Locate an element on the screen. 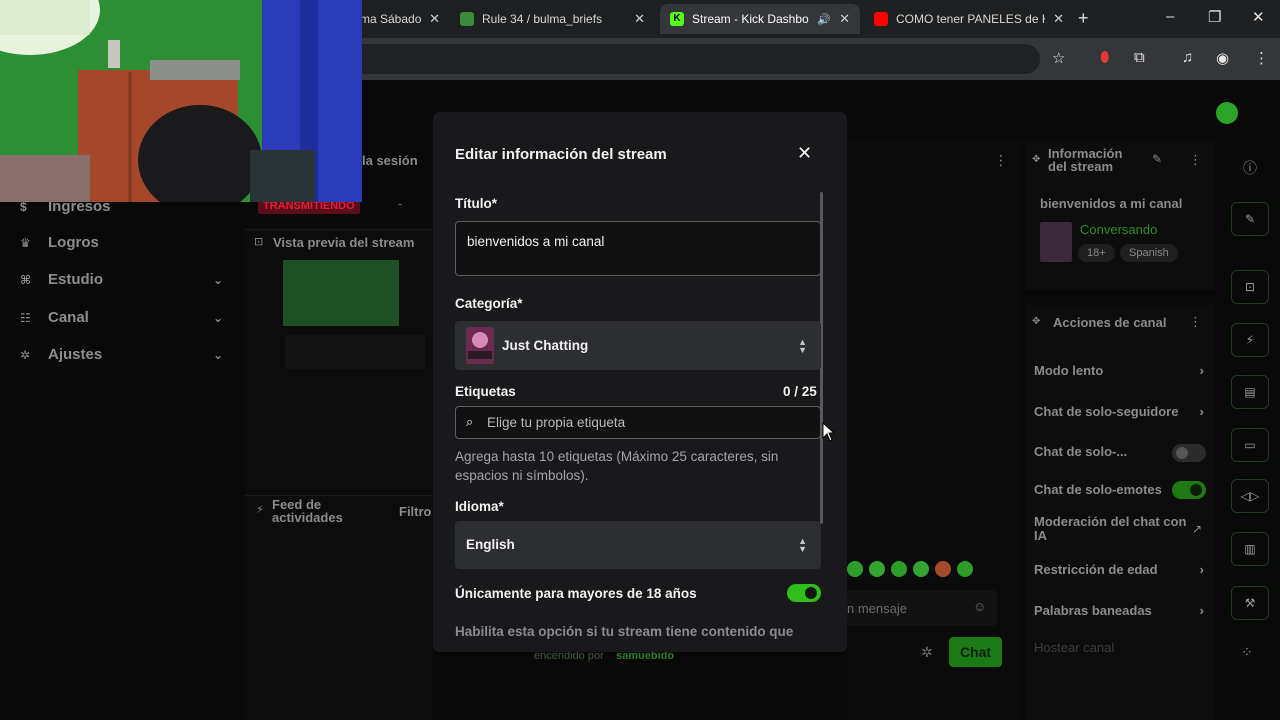 The image size is (1280, 720). sidebar-item-logros: ♛ Logros is located at coordinates (122, 242).